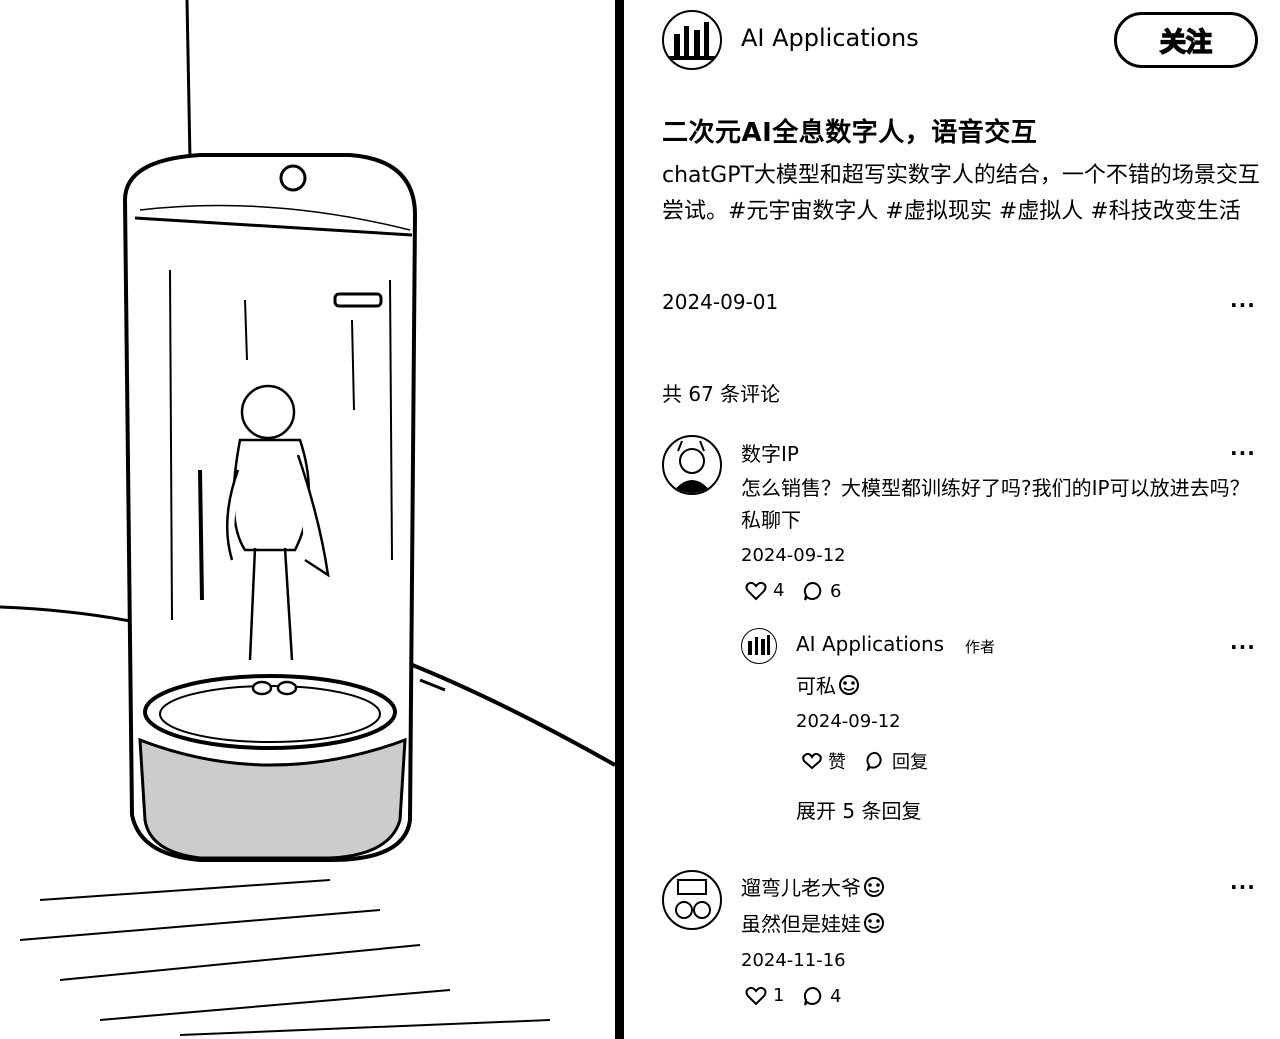 The image size is (1280, 1039). What do you see at coordinates (837, 762) in the screenshot?
I see `reply-like-label: 赞` at bounding box center [837, 762].